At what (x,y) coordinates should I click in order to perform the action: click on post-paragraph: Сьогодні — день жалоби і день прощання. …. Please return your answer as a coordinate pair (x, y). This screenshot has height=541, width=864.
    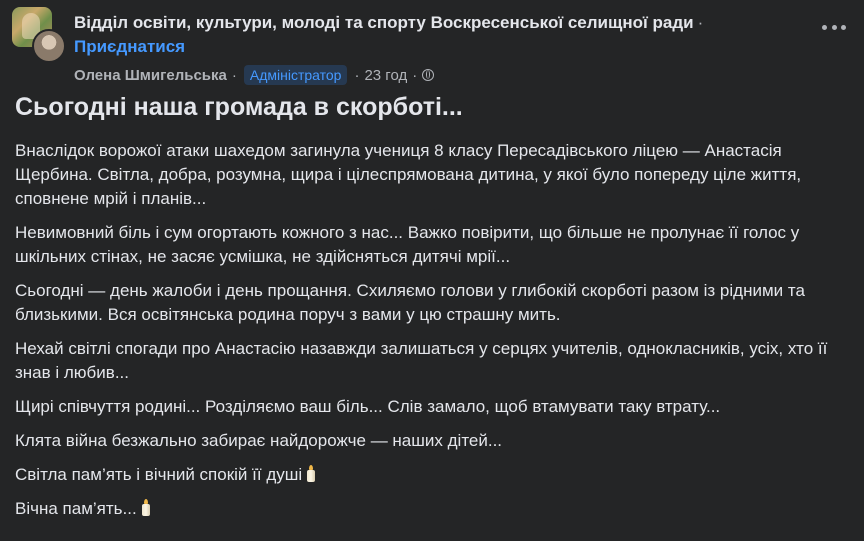
    Looking at the image, I should click on (410, 302).